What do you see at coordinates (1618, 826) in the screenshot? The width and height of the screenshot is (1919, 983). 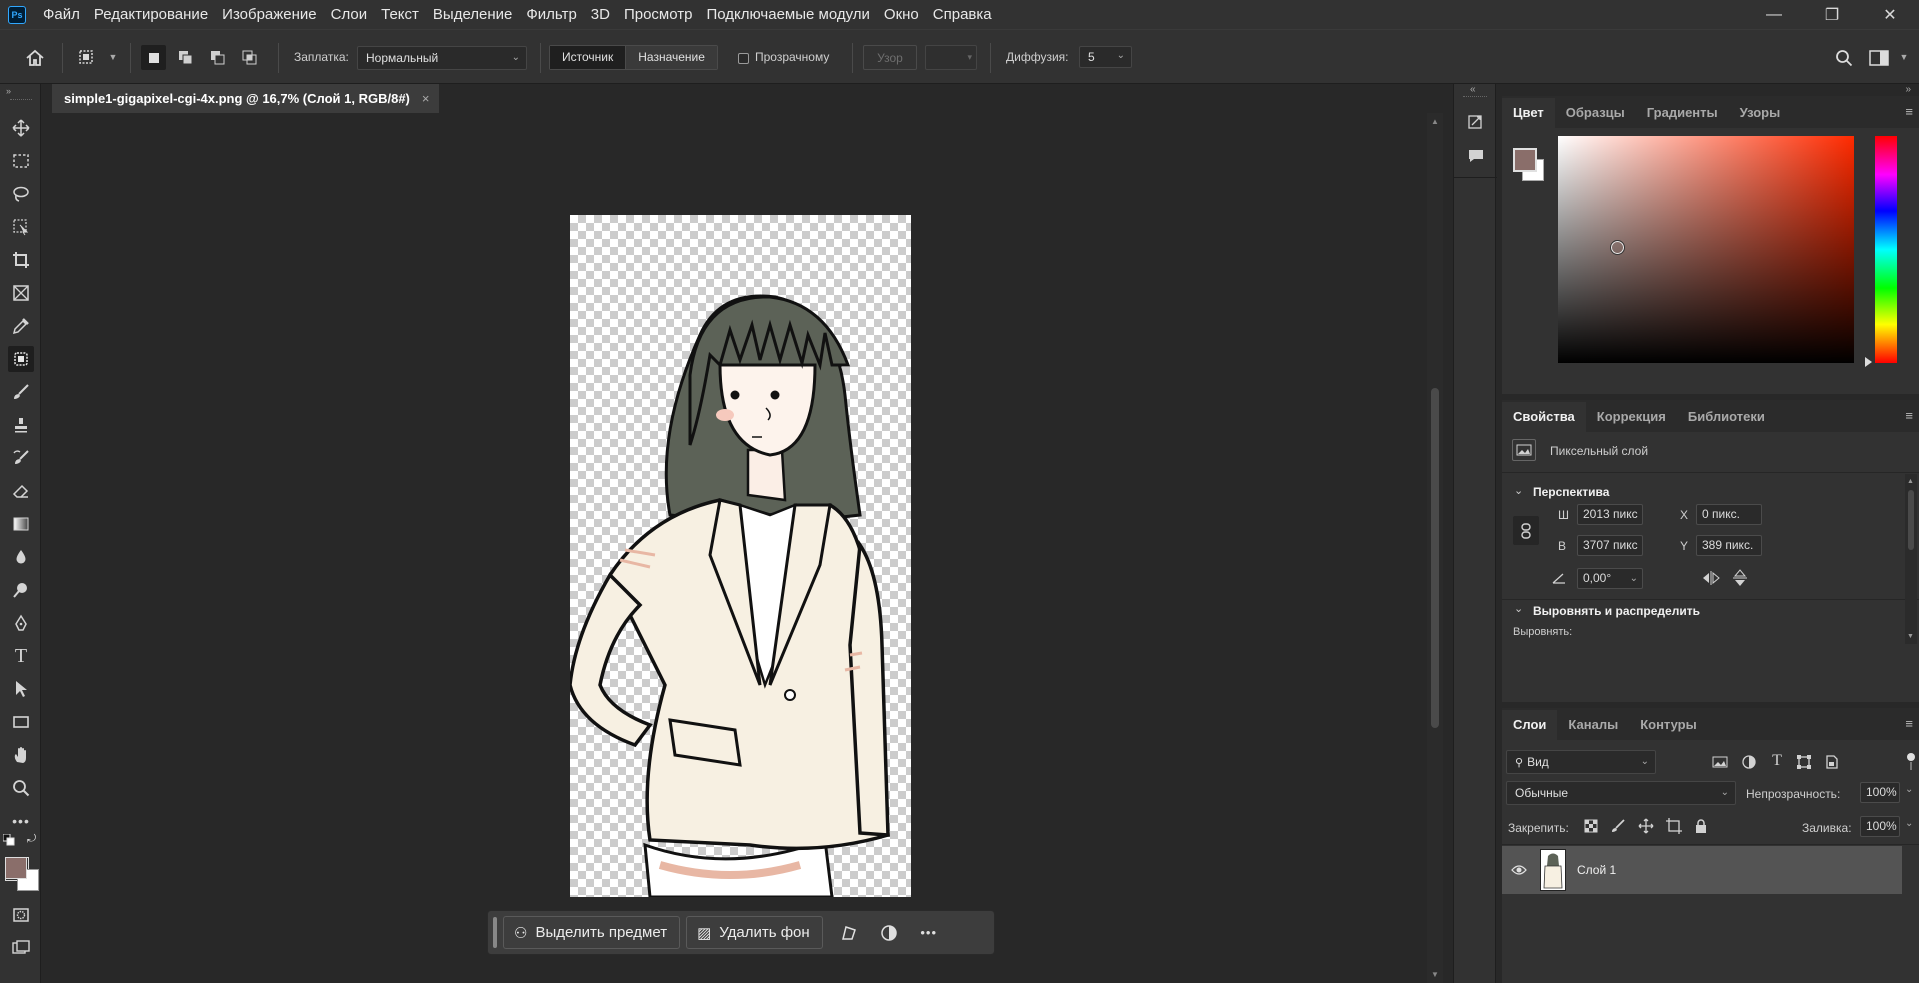 I see `lock-image-pixels-icon` at bounding box center [1618, 826].